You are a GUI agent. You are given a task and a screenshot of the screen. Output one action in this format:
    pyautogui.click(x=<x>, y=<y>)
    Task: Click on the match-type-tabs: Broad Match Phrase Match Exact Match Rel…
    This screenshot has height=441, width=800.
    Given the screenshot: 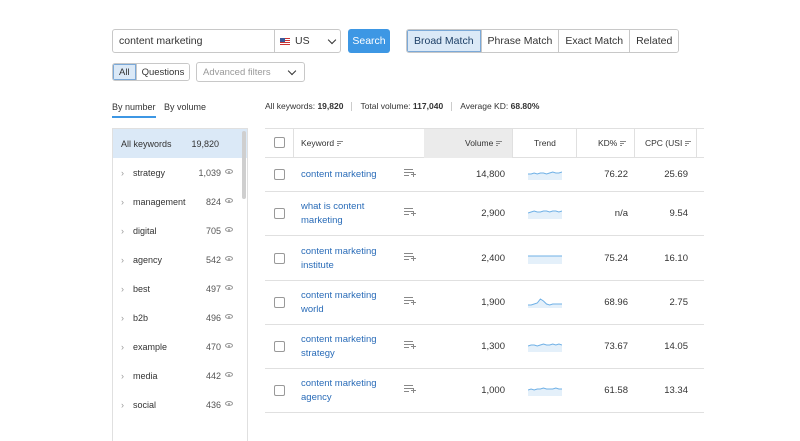 What is the action you would take?
    pyautogui.click(x=543, y=41)
    